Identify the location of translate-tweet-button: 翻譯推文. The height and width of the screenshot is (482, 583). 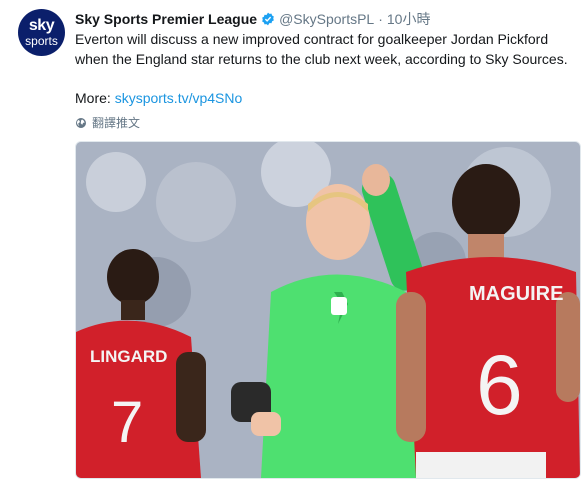
(107, 122).